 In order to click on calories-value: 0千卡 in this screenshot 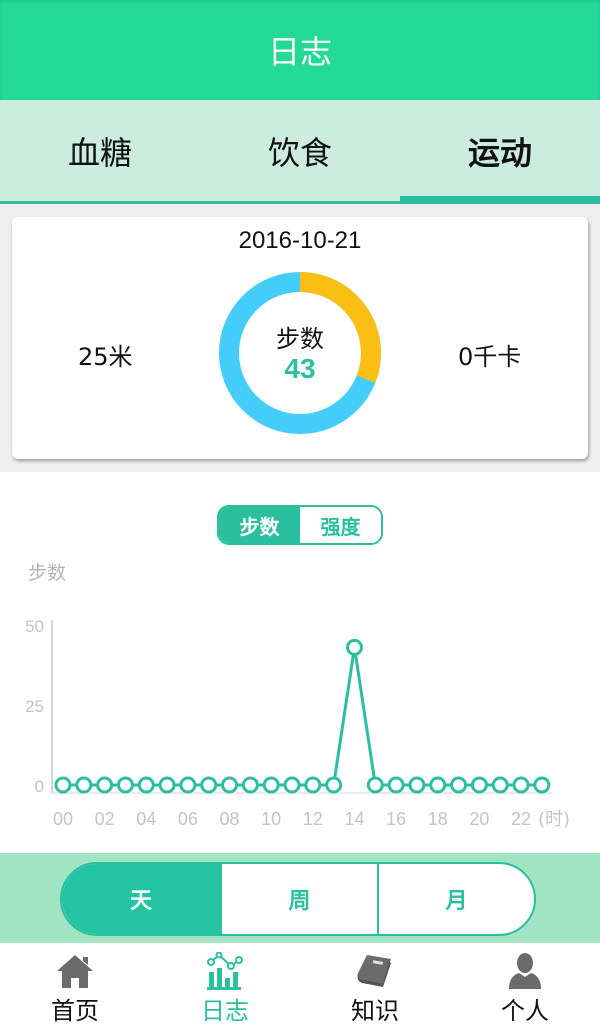, I will do `click(490, 357)`.